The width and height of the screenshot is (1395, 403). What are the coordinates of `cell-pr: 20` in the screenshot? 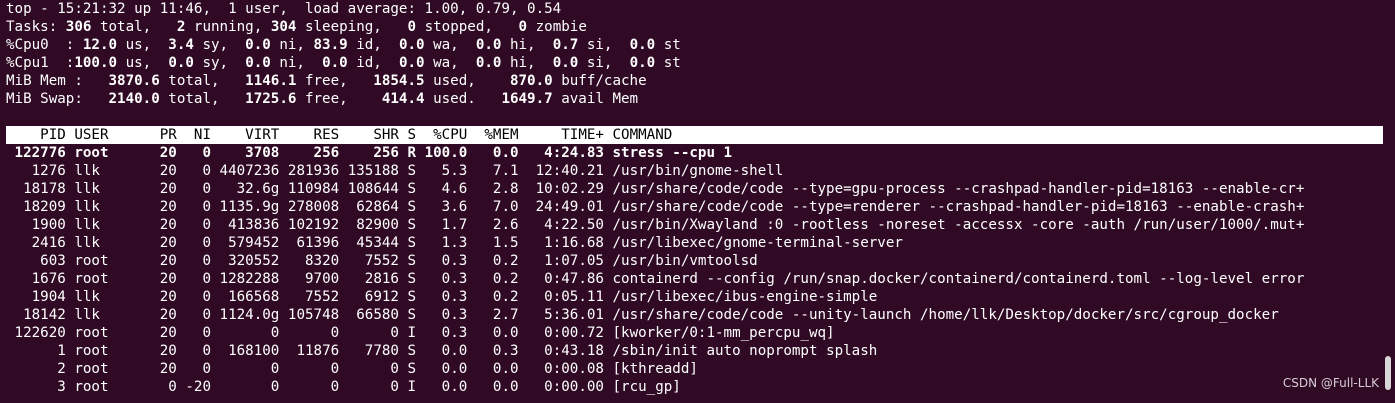 It's located at (164, 207).